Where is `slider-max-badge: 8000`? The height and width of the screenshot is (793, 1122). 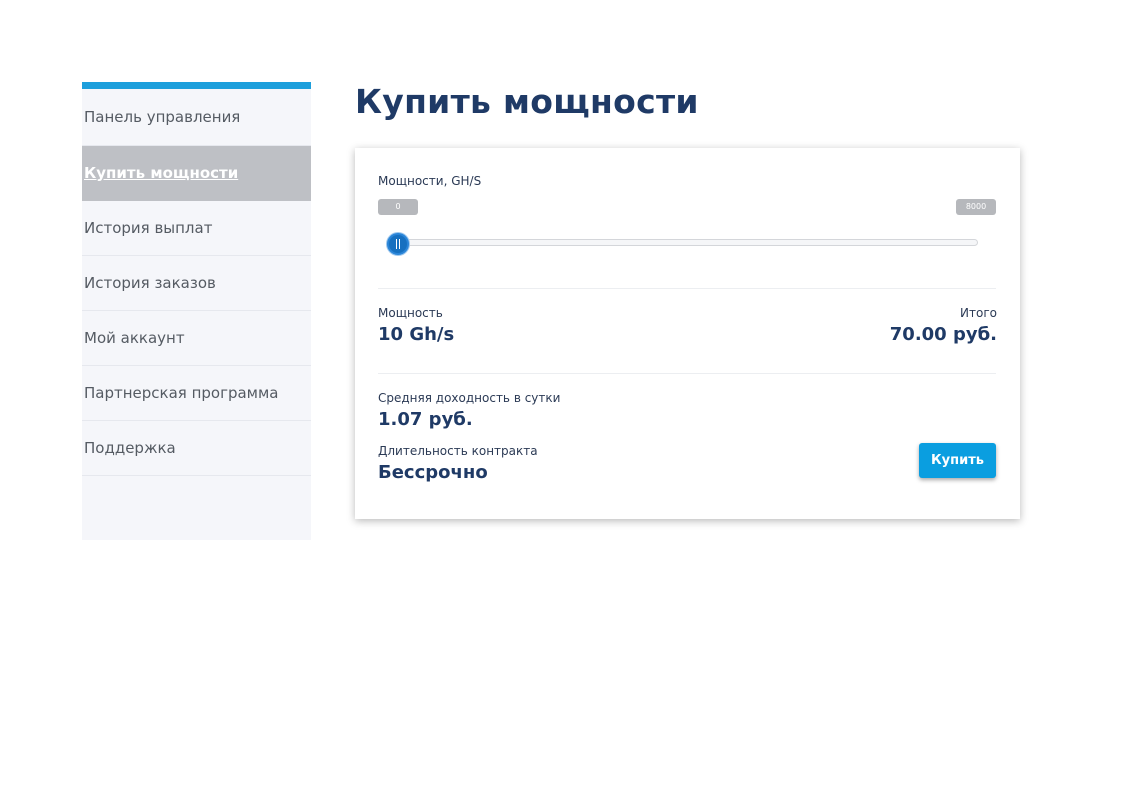 slider-max-badge: 8000 is located at coordinates (976, 207).